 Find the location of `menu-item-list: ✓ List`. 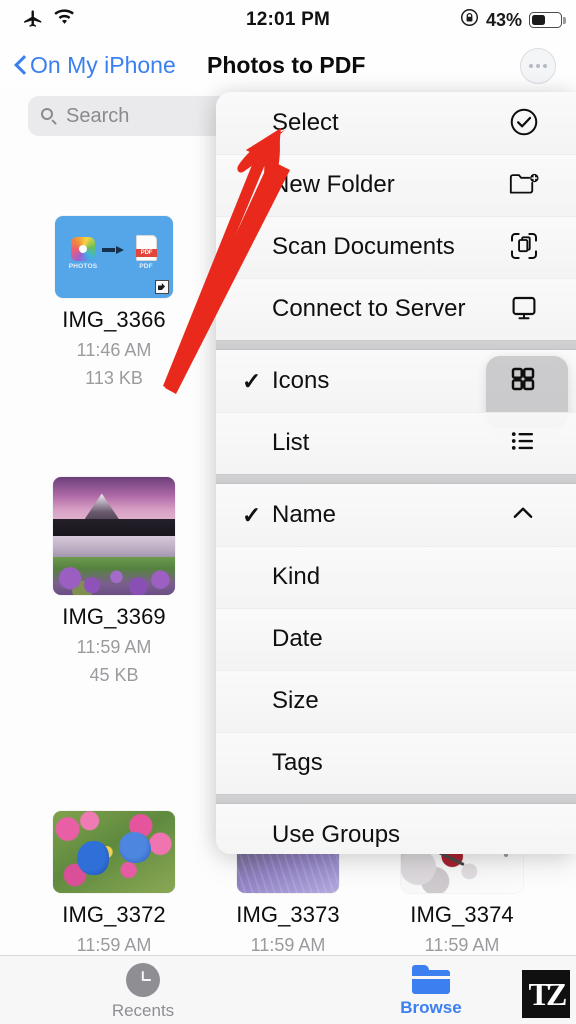

menu-item-list: ✓ List is located at coordinates (396, 443).